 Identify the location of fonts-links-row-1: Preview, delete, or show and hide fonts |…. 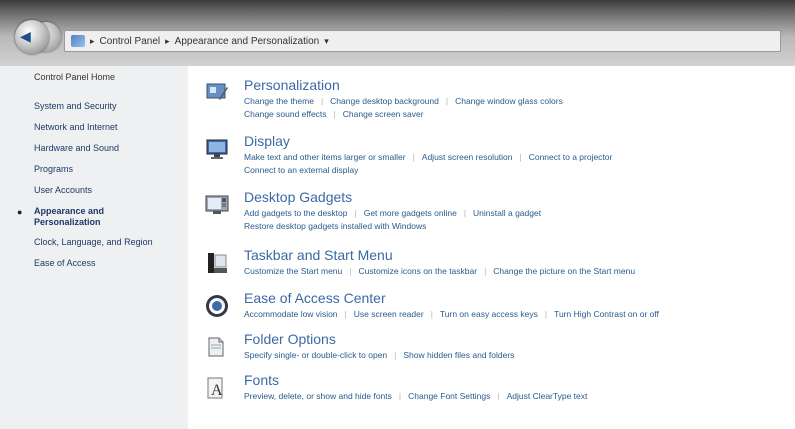
(415, 396).